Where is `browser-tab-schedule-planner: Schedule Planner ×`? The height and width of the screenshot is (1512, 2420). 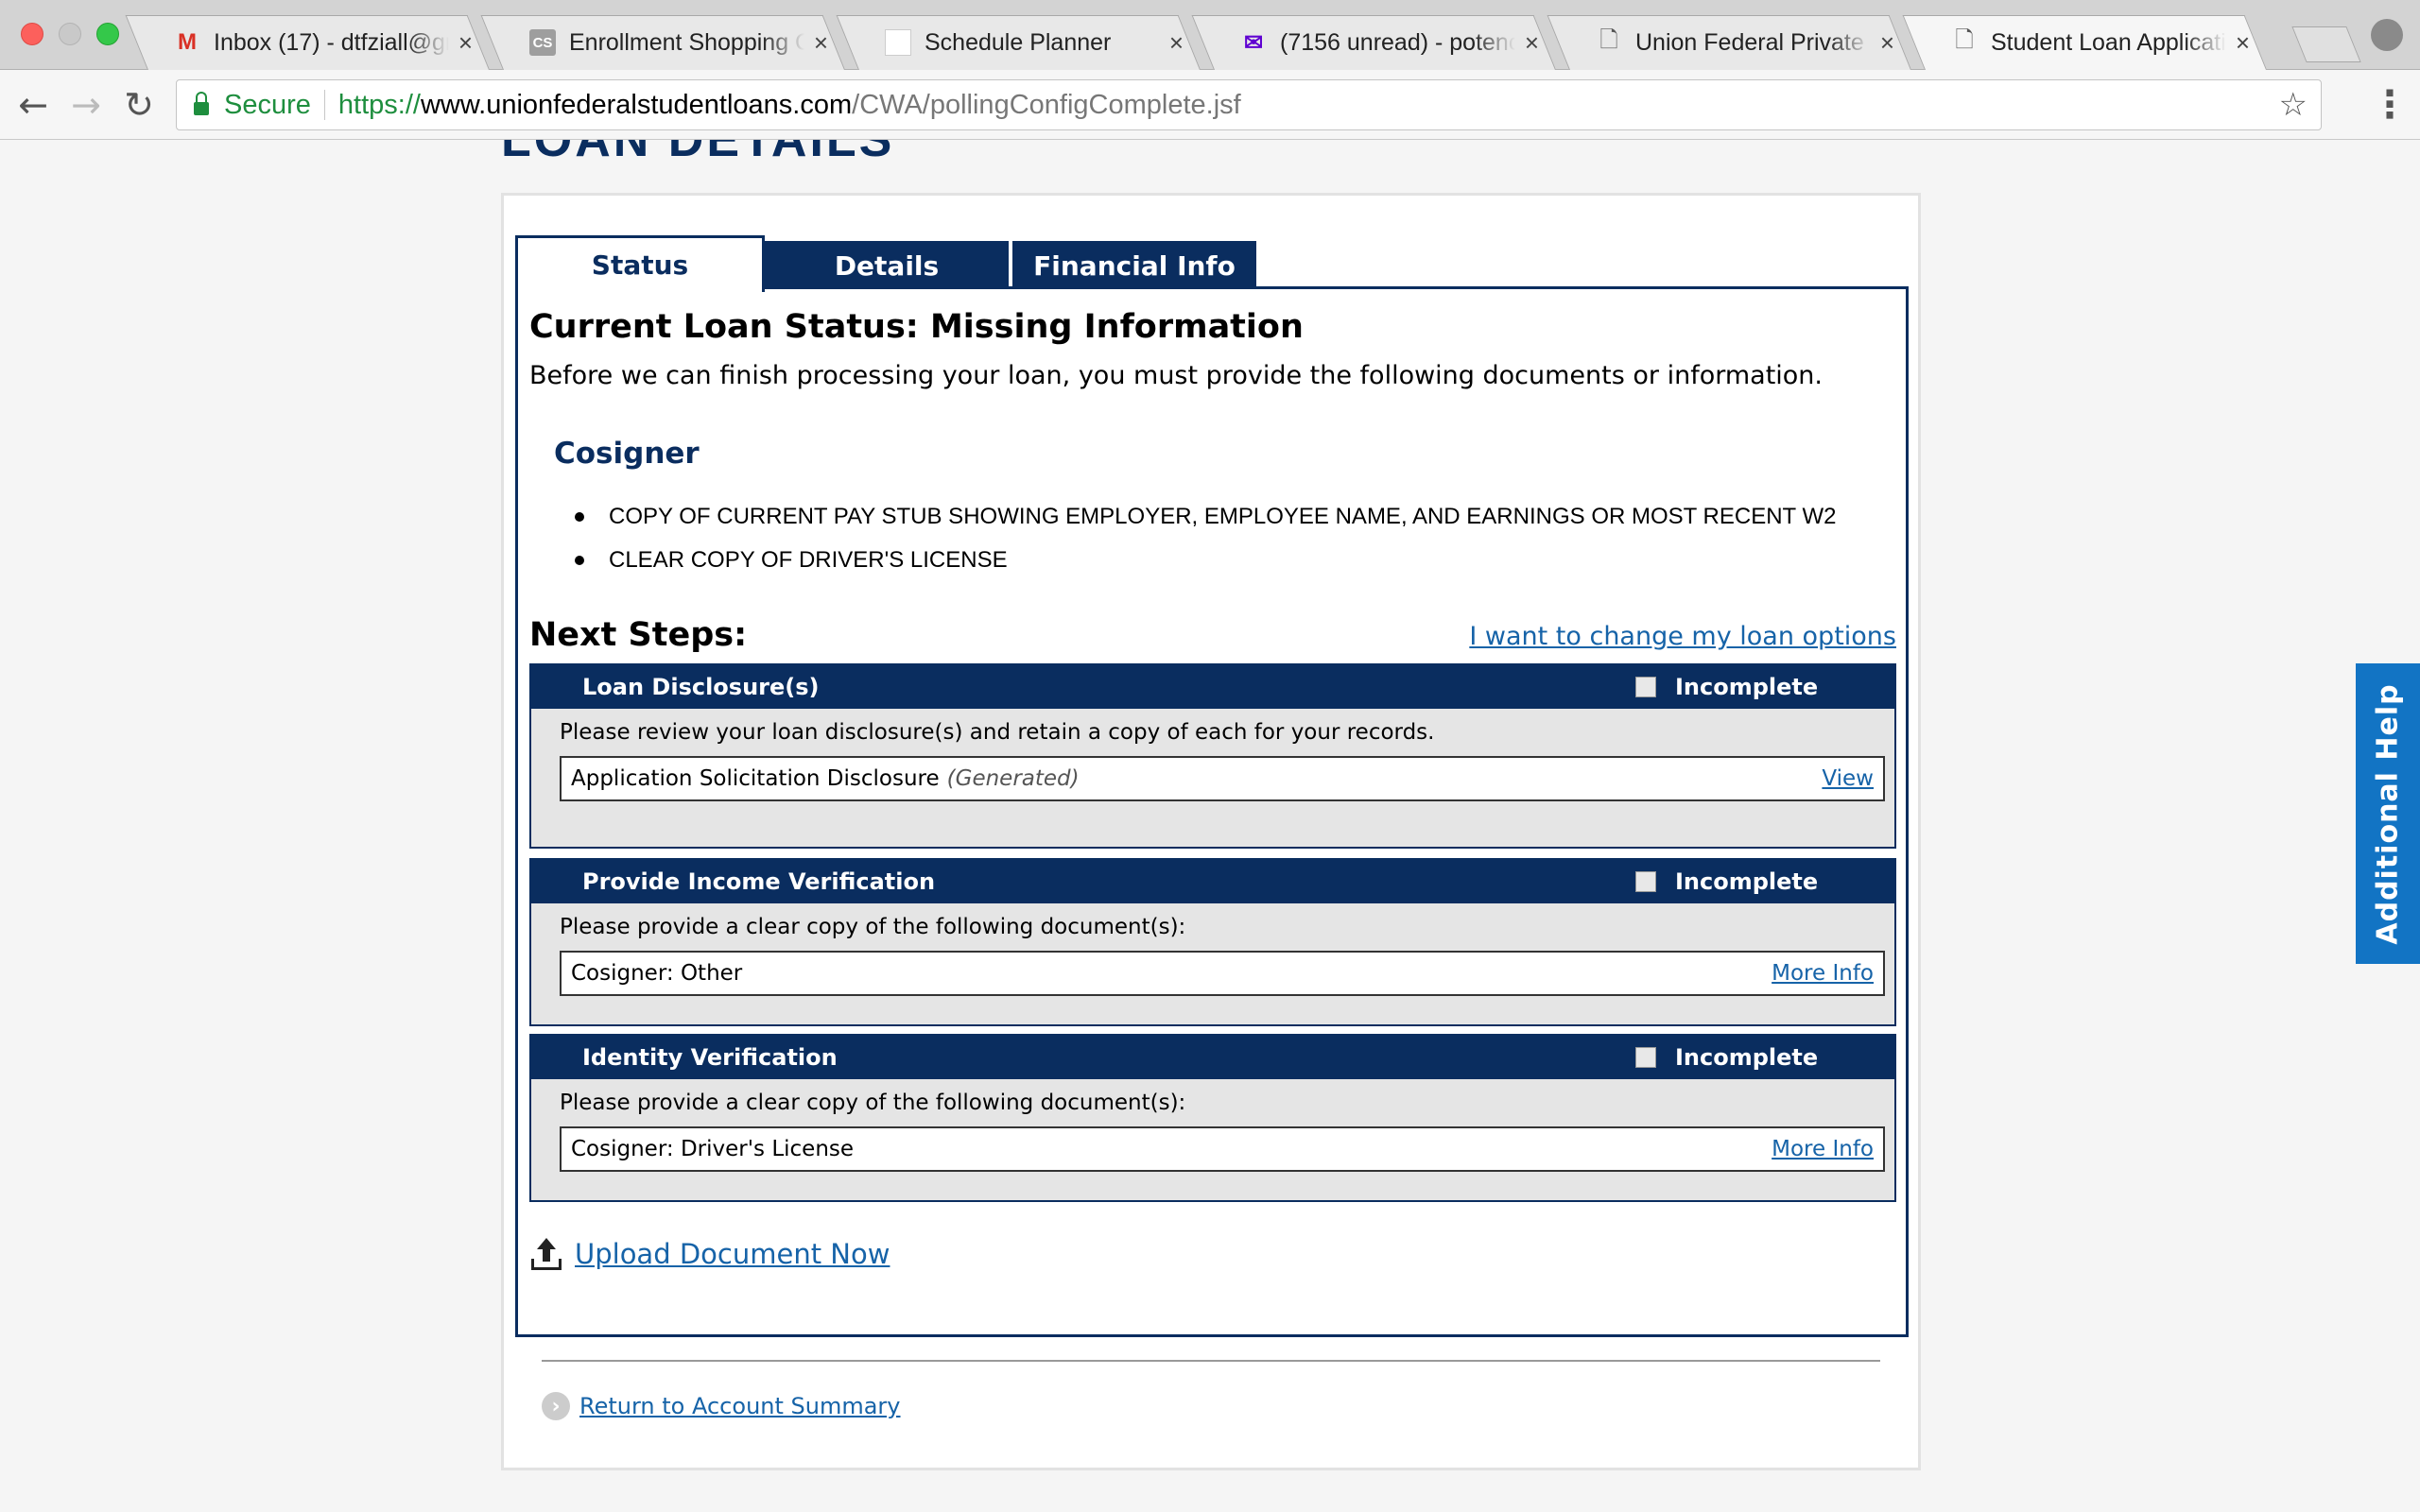
browser-tab-schedule-planner: Schedule Planner × is located at coordinates (1019, 42).